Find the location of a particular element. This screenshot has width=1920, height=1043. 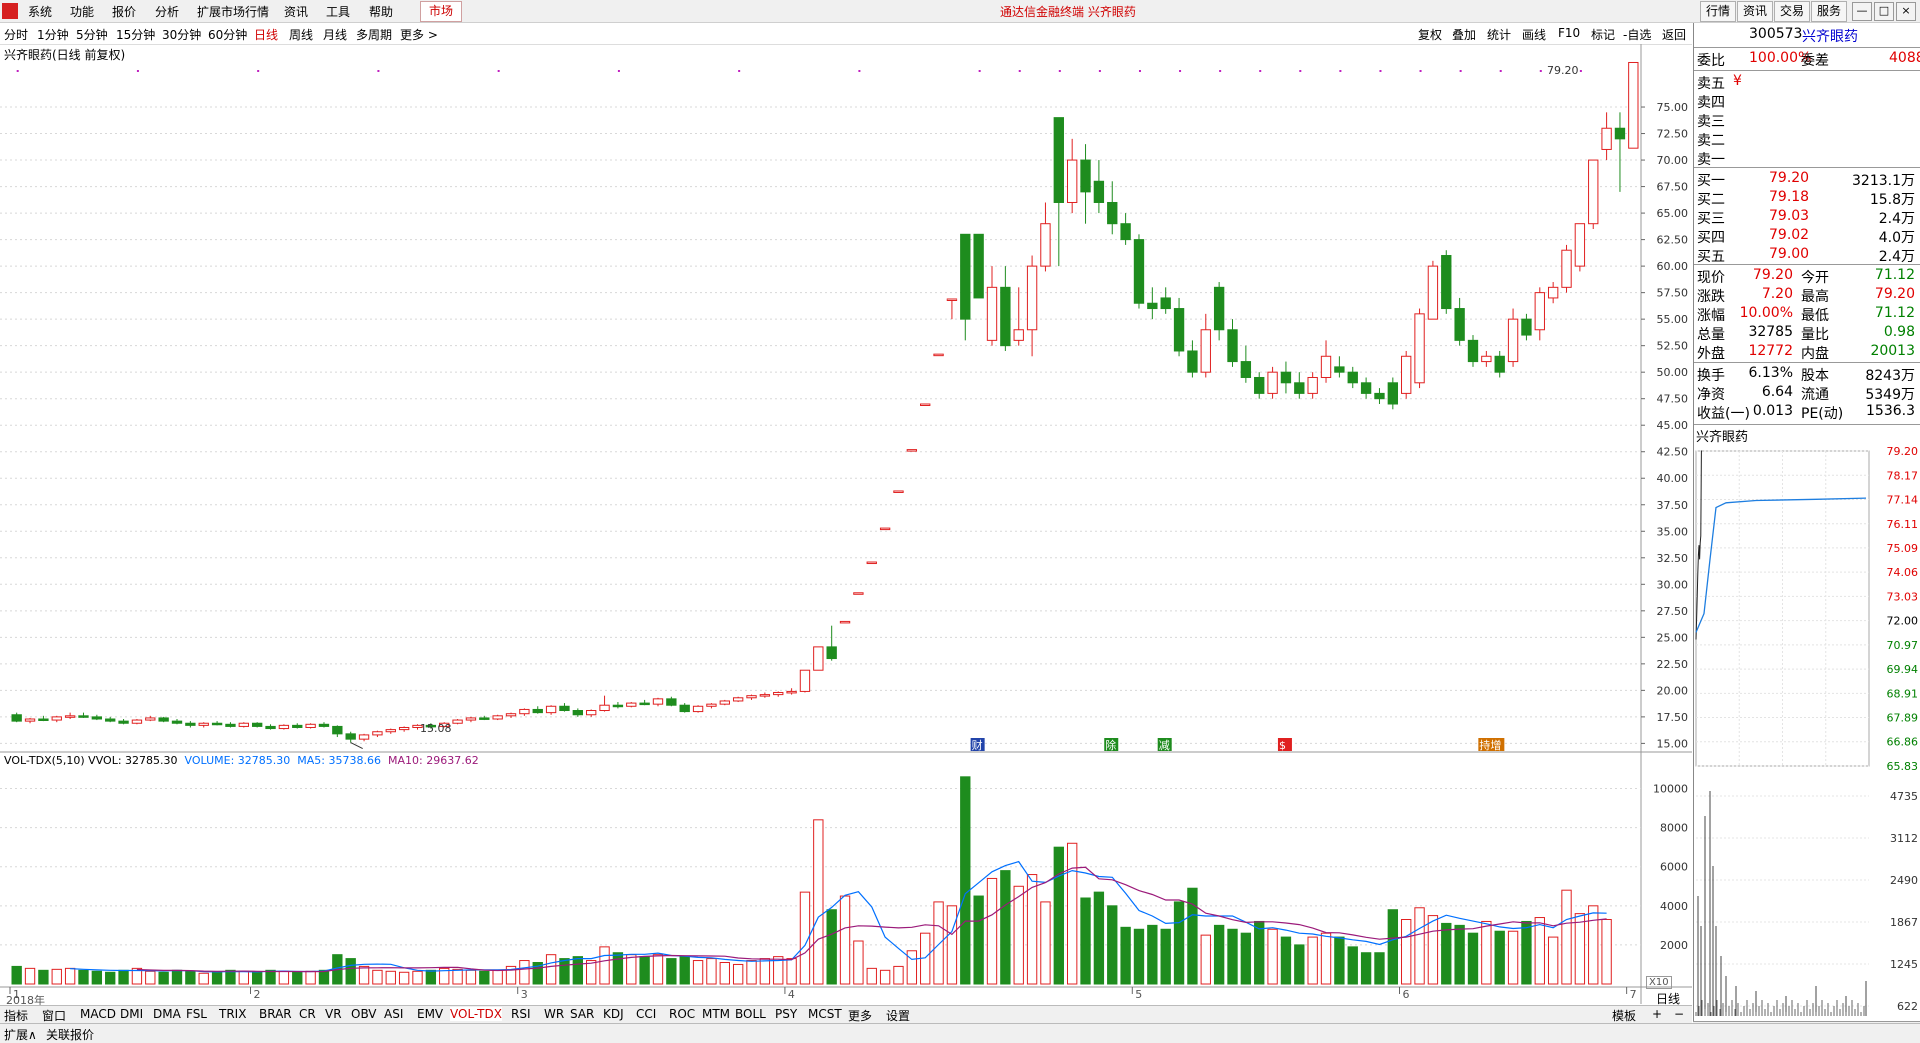

indicator-tab-19: ROC is located at coordinates (682, 1014).